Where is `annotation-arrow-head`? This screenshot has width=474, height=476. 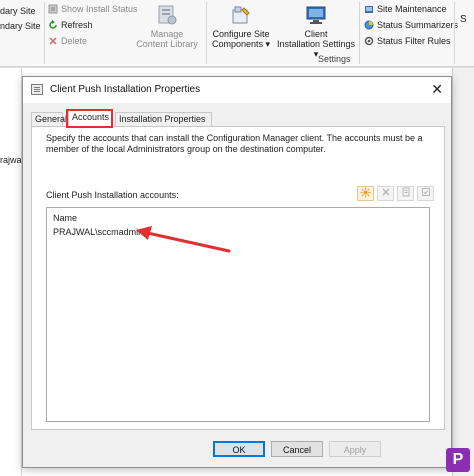
annotation-arrow-head is located at coordinates (144, 233).